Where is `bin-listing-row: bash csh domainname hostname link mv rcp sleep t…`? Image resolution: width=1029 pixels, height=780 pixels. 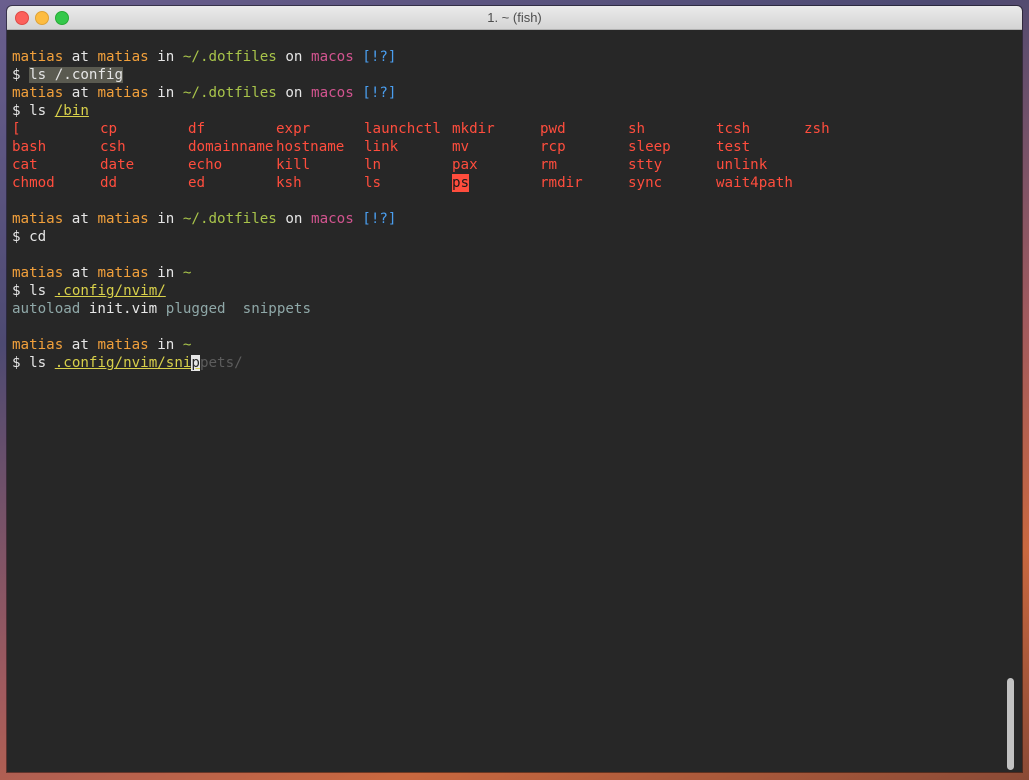 bin-listing-row: bash csh domainname hostname link mv rcp sleep t… is located at coordinates (507, 147).